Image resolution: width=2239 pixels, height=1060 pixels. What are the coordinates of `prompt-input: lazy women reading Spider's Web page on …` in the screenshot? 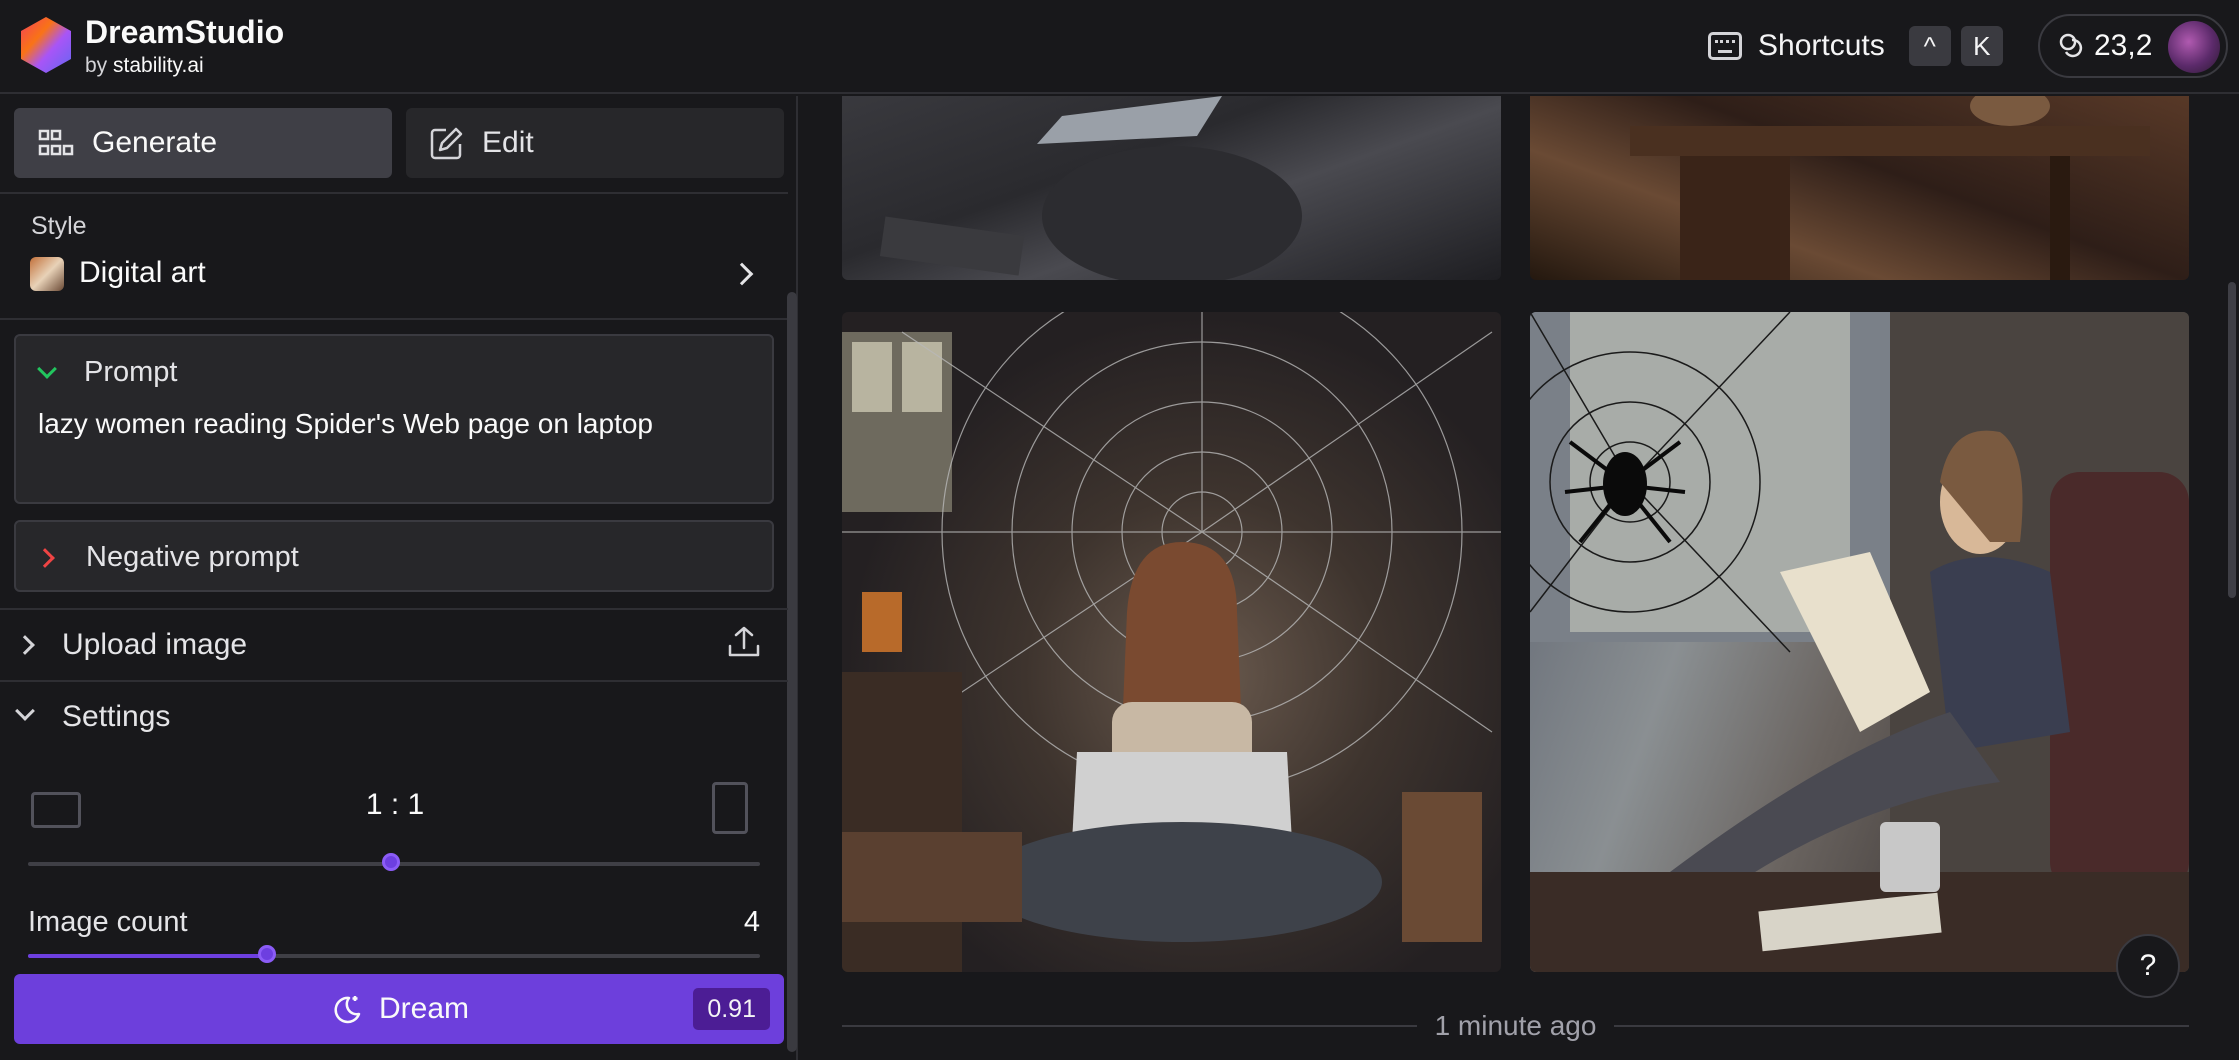 It's located at (345, 424).